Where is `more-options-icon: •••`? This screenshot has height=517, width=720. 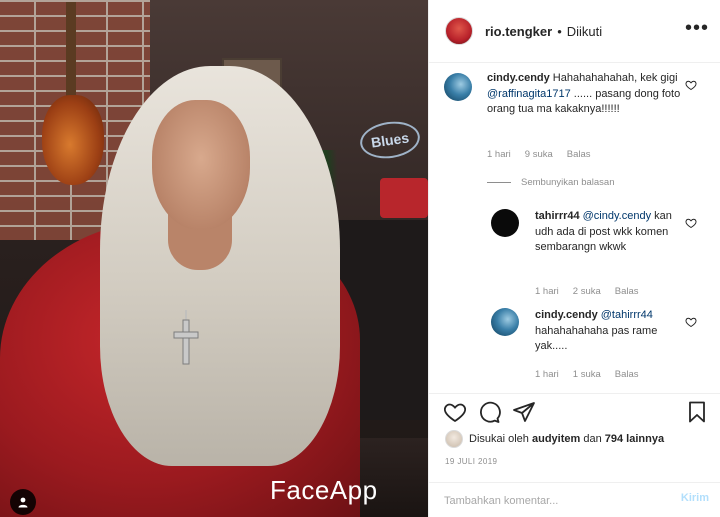 more-options-icon: ••• is located at coordinates (697, 28).